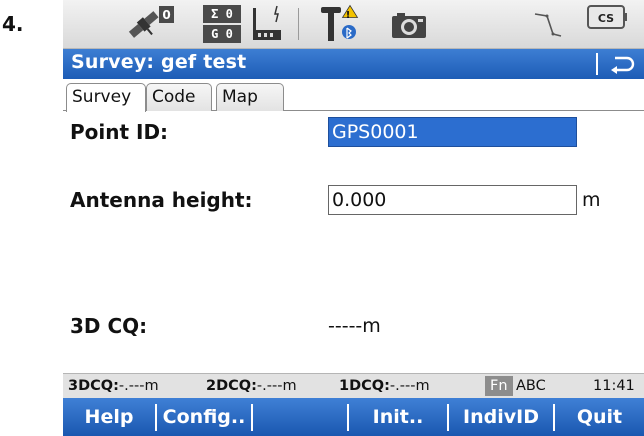 This screenshot has width=644, height=436. Describe the element at coordinates (452, 200) in the screenshot. I see `antenna-height-field: 0.000` at that location.